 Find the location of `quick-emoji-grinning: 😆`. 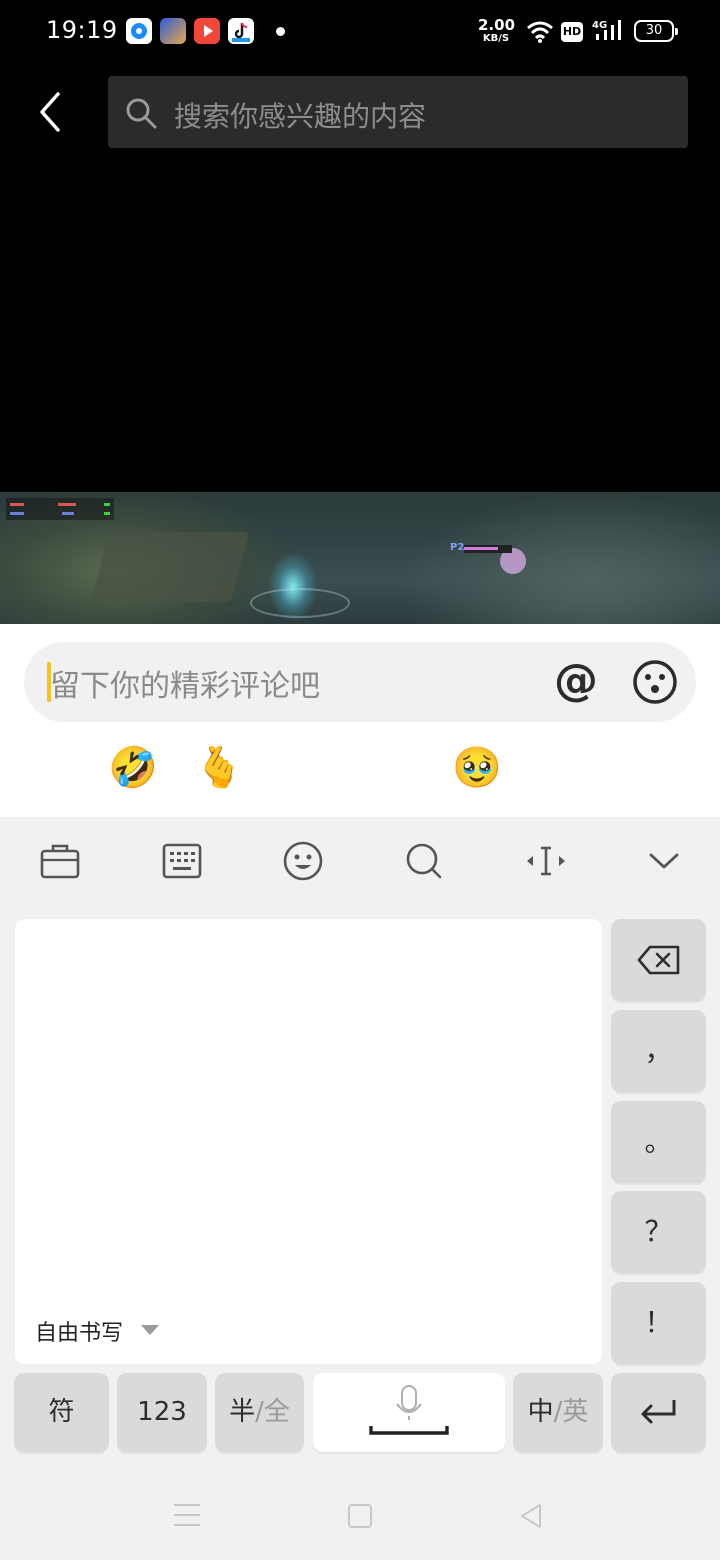

quick-emoji-grinning: 😆 is located at coordinates (650, 768).